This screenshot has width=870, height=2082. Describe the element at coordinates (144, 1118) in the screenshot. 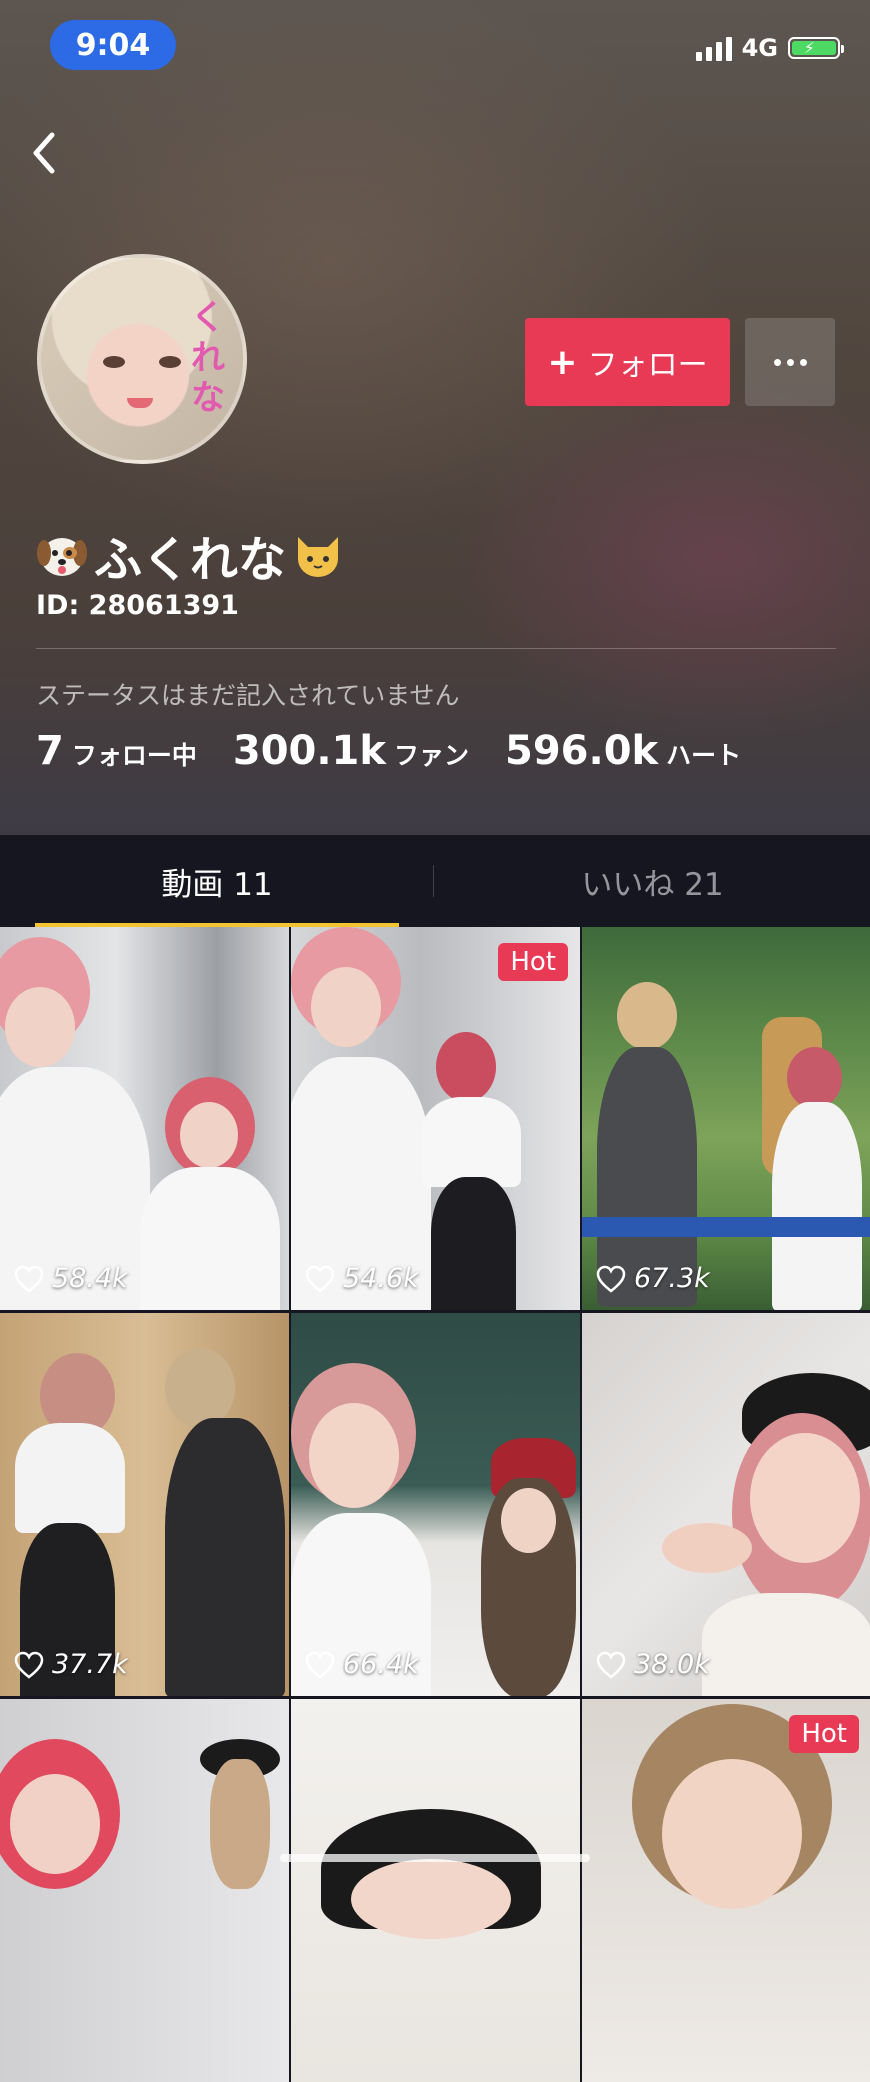

I see `video-thumbnail: 58.4k` at that location.